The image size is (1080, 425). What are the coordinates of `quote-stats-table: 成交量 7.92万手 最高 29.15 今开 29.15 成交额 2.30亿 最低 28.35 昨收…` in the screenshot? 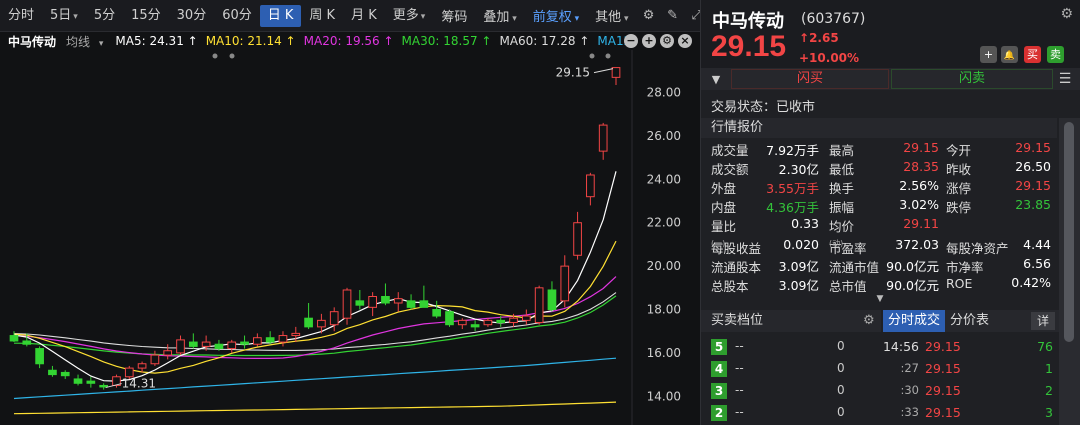 It's located at (880, 186).